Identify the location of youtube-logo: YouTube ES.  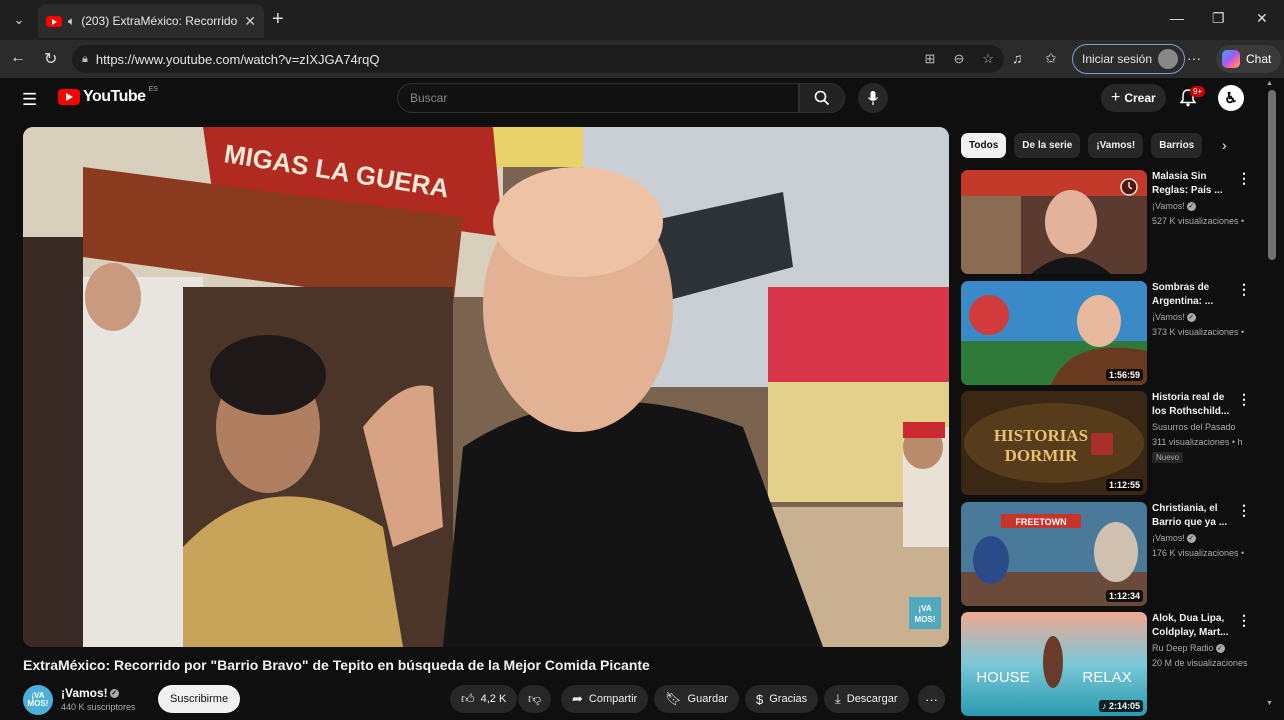
(108, 96).